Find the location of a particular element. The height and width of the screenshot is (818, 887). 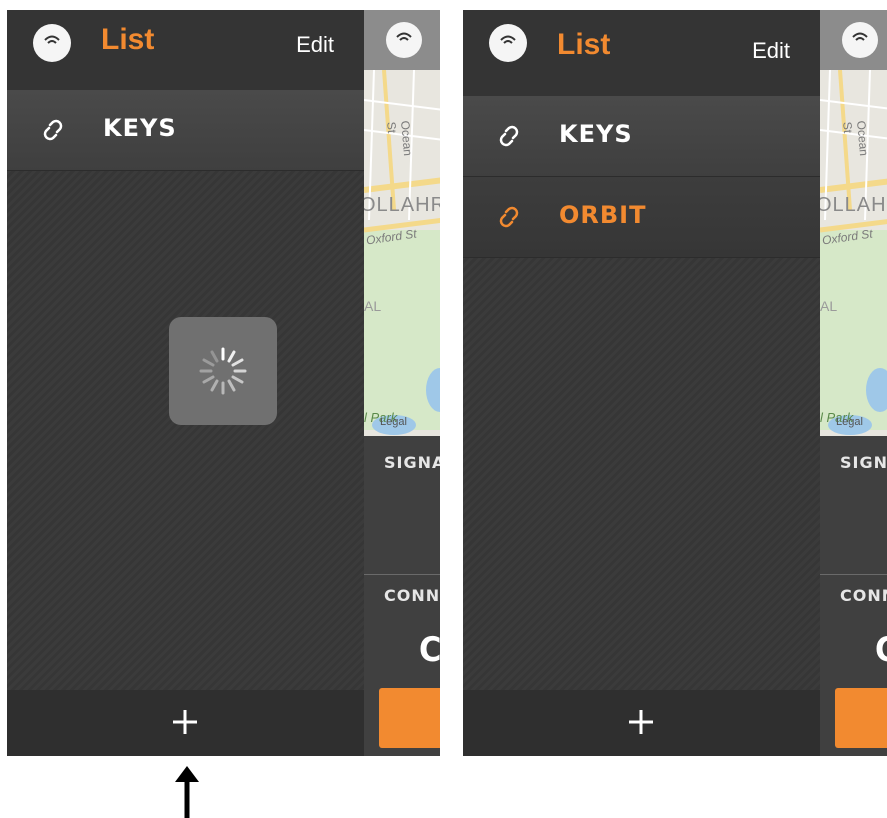

loading-spinner is located at coordinates (223, 371).